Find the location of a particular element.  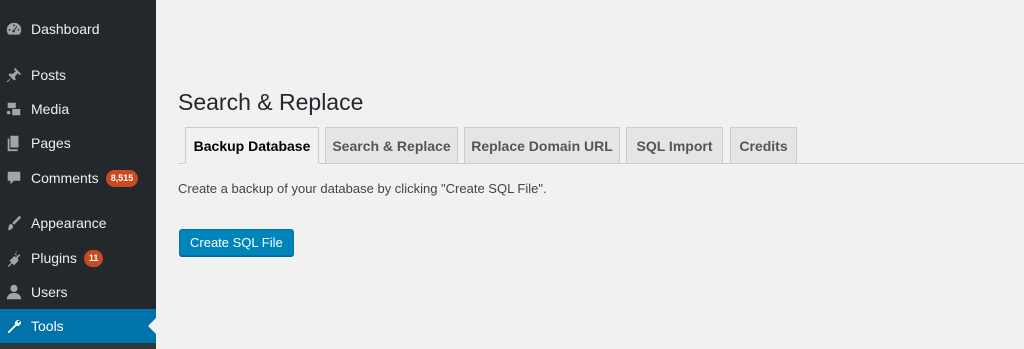

sidebar-item-posts: Posts is located at coordinates (78, 75).